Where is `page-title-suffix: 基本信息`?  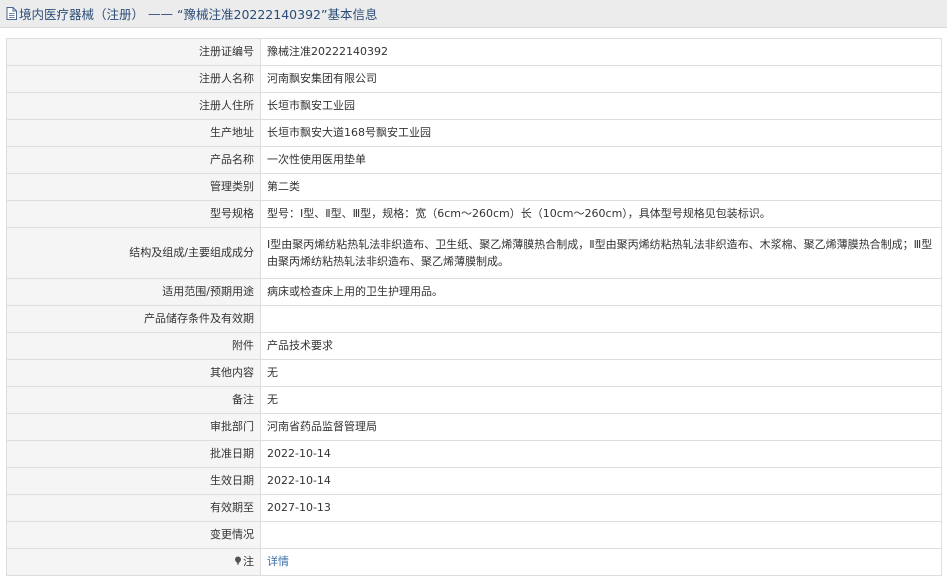 page-title-suffix: 基本信息 is located at coordinates (352, 14).